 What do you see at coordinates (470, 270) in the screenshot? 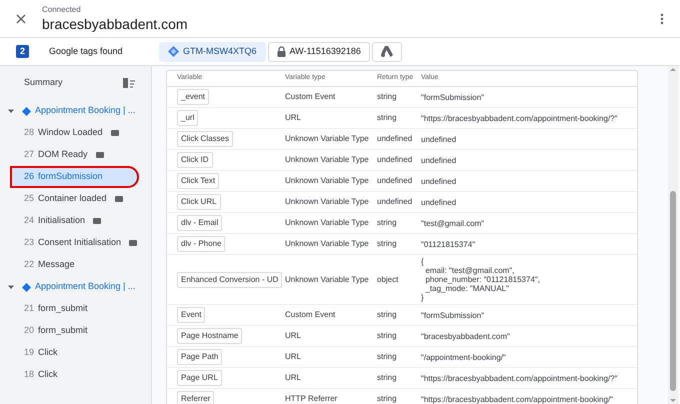
I see `variable-value: email: "test@gmail.com",` at bounding box center [470, 270].